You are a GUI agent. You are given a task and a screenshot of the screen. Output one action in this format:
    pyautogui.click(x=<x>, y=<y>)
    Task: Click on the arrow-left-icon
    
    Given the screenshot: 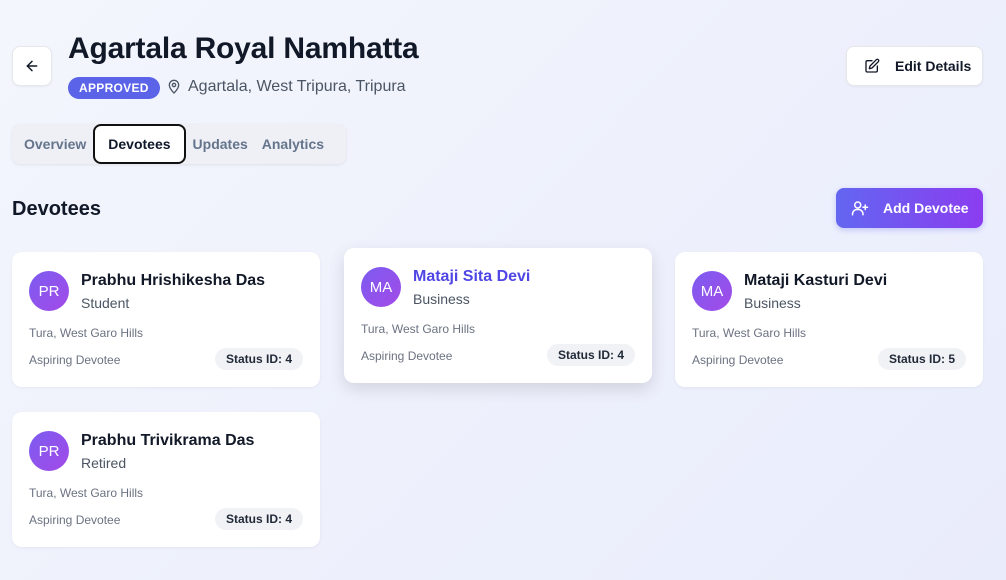 What is the action you would take?
    pyautogui.click(x=32, y=66)
    